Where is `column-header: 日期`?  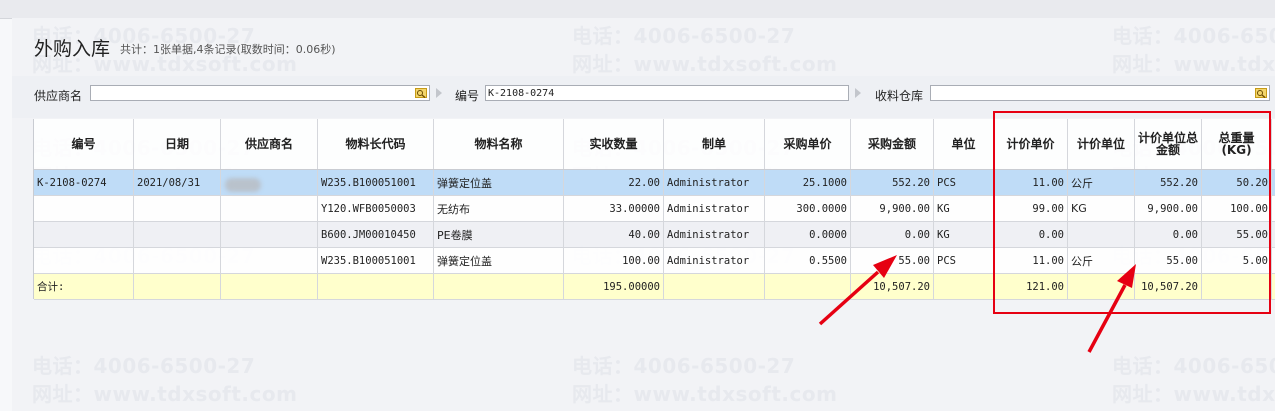
column-header: 日期 is located at coordinates (177, 144).